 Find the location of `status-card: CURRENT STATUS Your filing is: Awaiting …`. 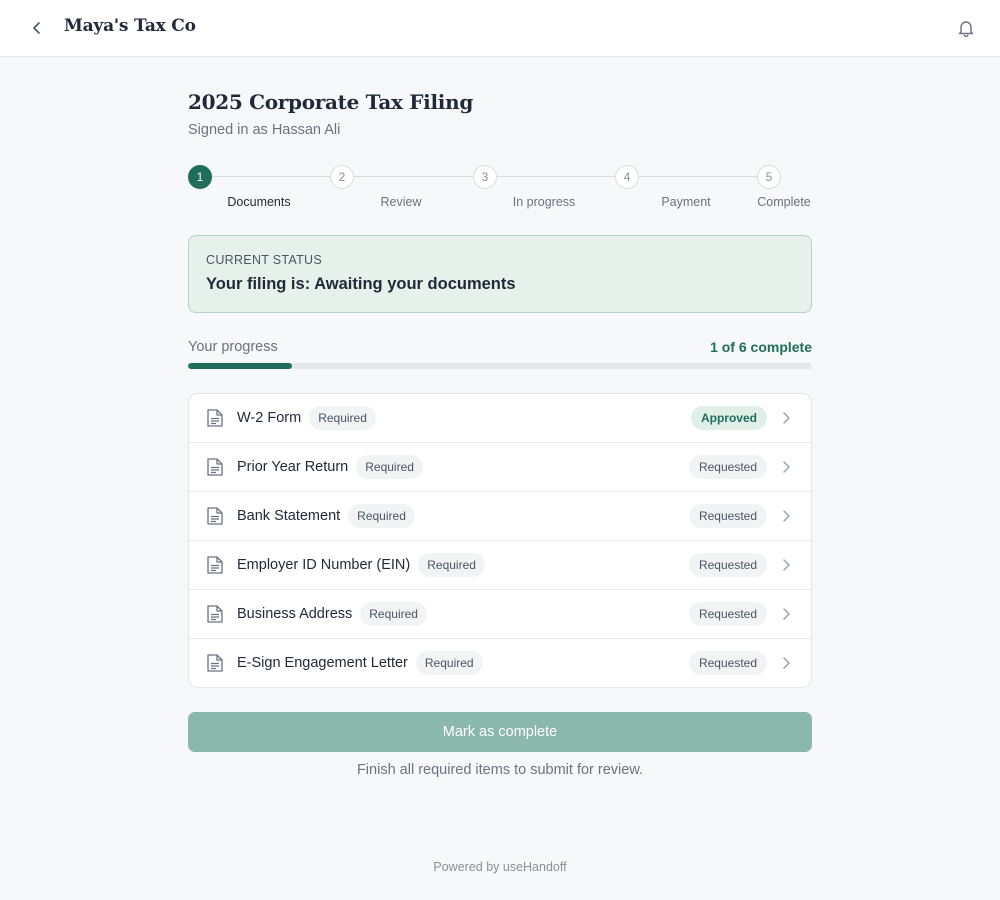

status-card: CURRENT STATUS Your filing is: Awaiting … is located at coordinates (500, 274).